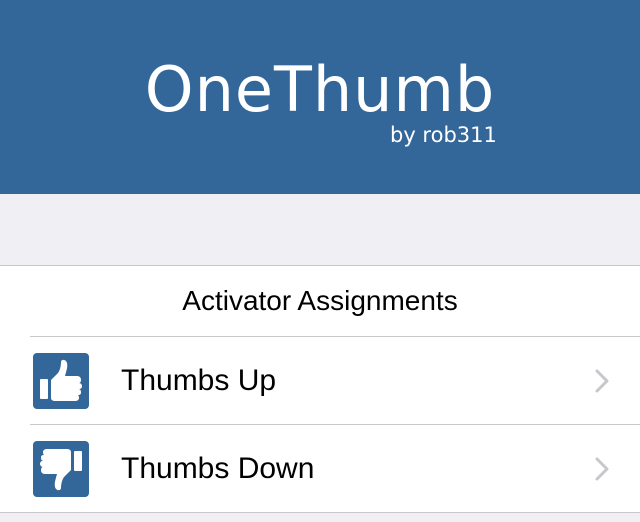 This screenshot has width=640, height=522. I want to click on app-title: OneThumb, so click(320, 89).